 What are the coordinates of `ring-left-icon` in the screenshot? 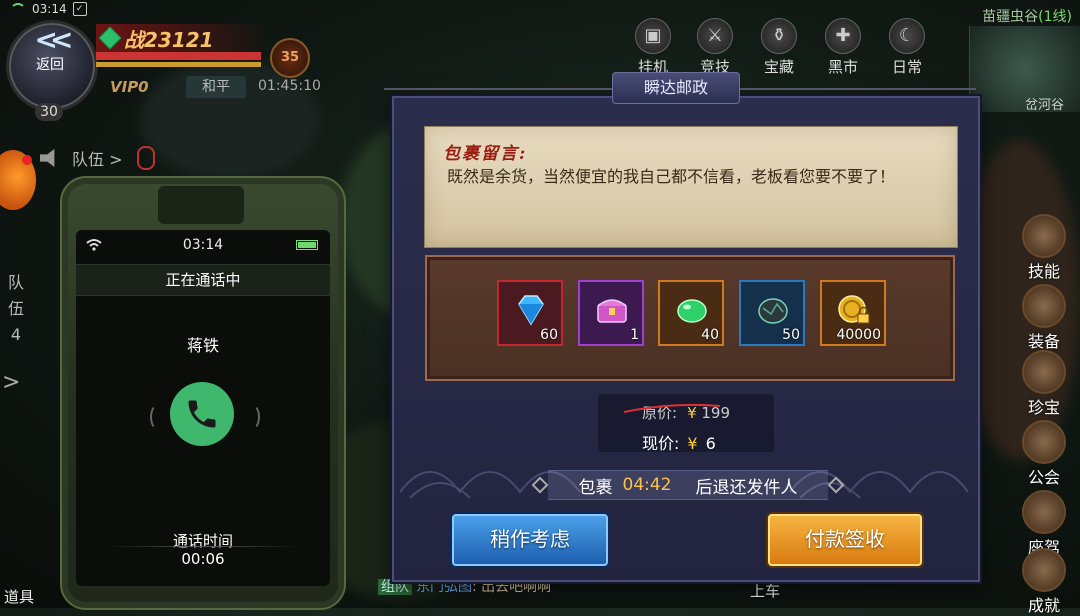 It's located at (158, 417).